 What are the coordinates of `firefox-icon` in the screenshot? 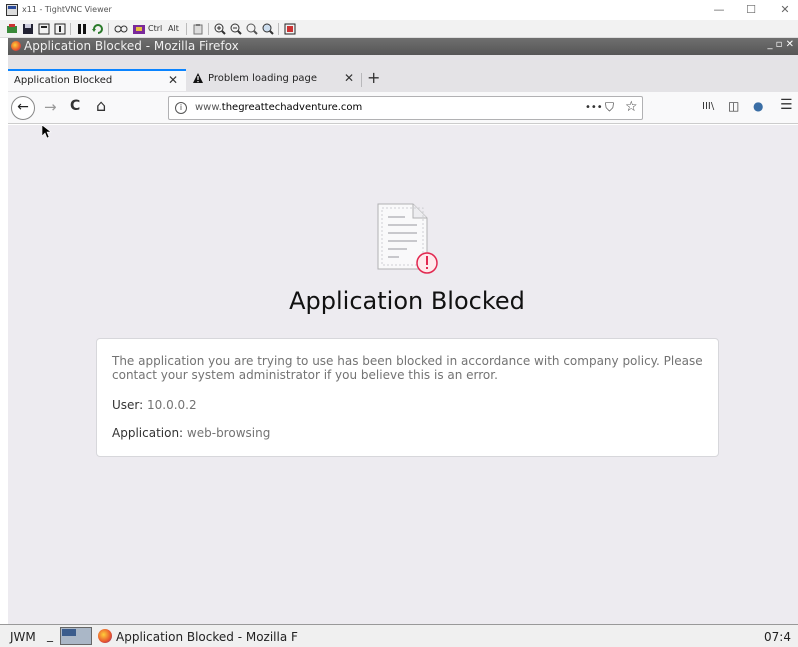 It's located at (16, 46).